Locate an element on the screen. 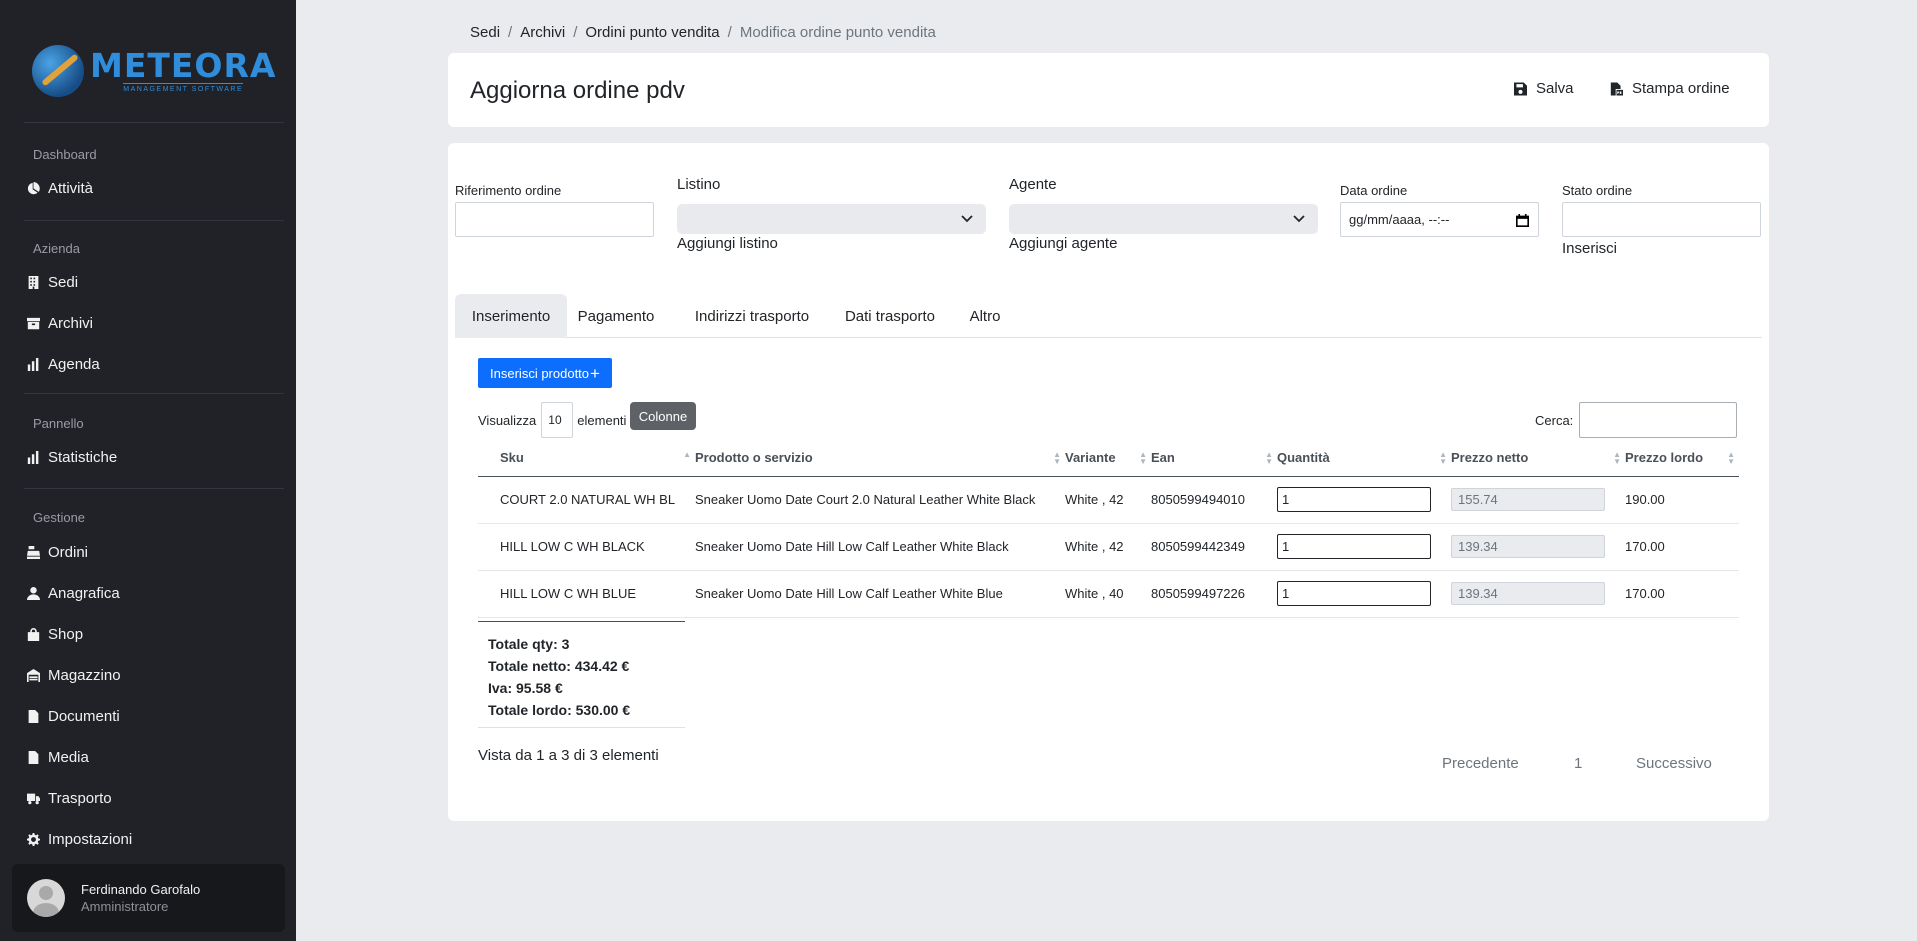  reference-label: Riferimento ordine is located at coordinates (508, 190).